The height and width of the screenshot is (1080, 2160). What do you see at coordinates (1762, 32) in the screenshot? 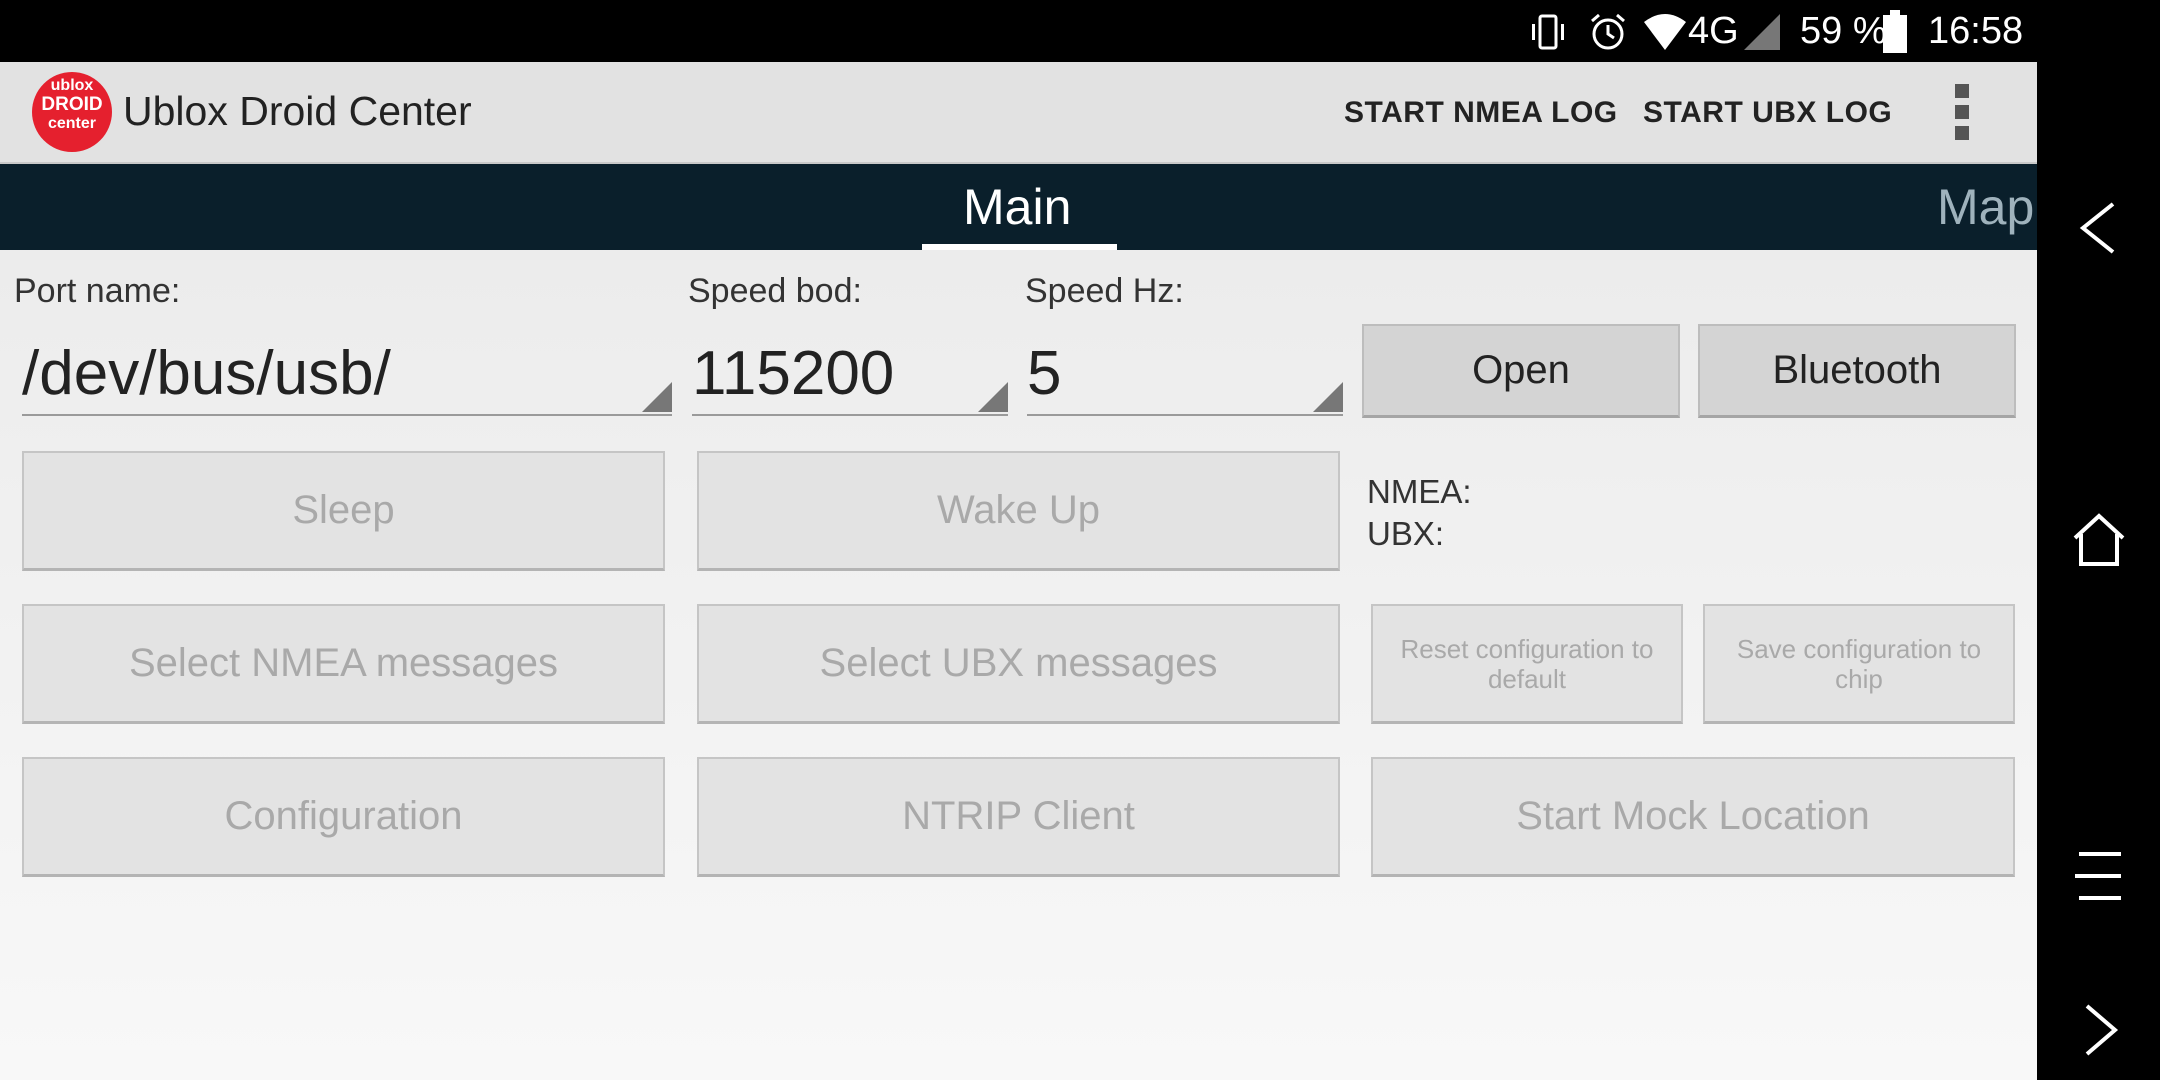
I see `cell-signal-icon` at bounding box center [1762, 32].